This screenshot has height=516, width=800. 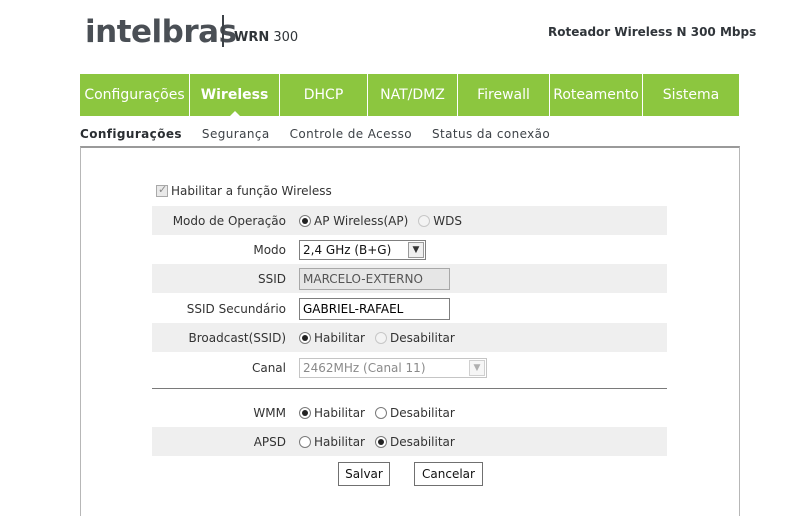 What do you see at coordinates (339, 337) in the screenshot?
I see `broadcast-enable-label: Habilitar` at bounding box center [339, 337].